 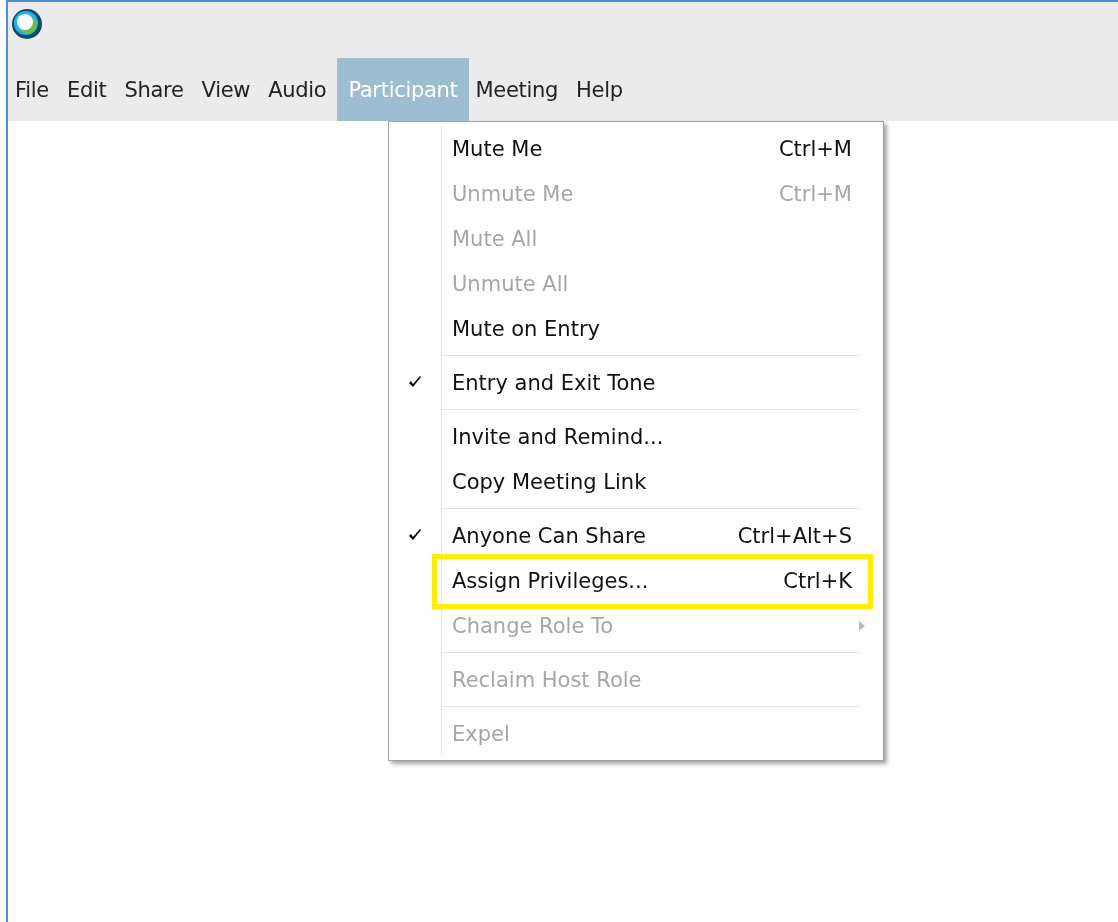 What do you see at coordinates (27, 24) in the screenshot?
I see `app-logo-icon` at bounding box center [27, 24].